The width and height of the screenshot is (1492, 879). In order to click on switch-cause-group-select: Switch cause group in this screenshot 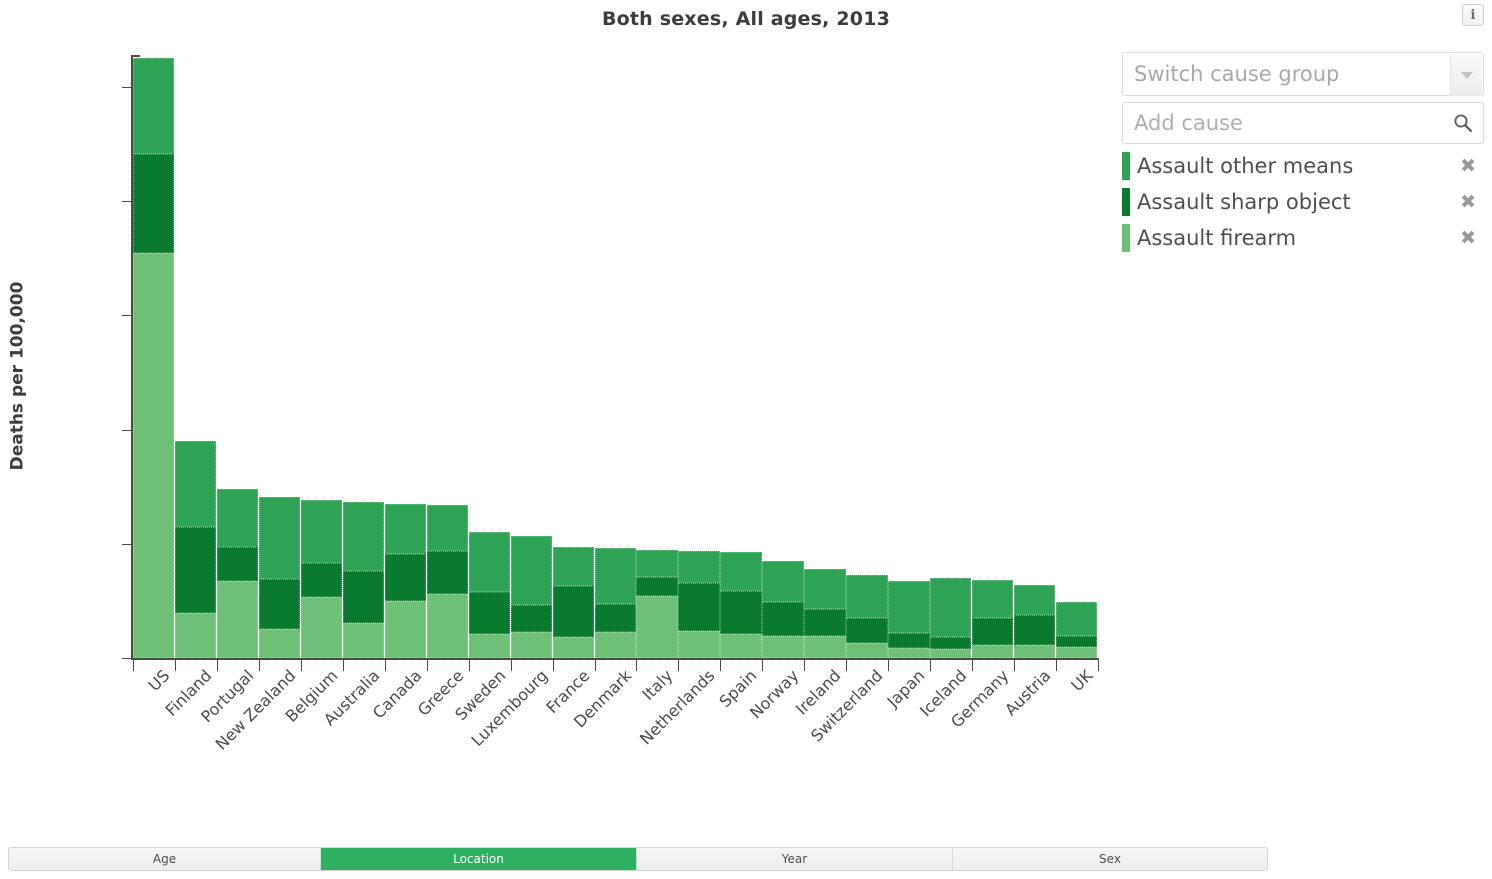, I will do `click(1303, 74)`.